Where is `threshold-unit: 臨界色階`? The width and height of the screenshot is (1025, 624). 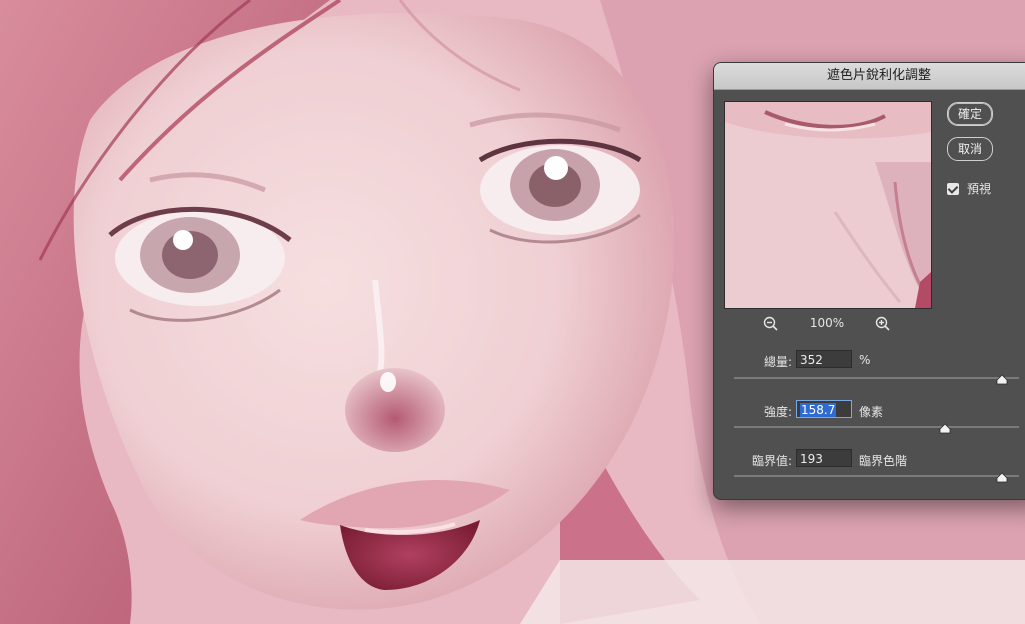
threshold-unit: 臨界色階 is located at coordinates (883, 461).